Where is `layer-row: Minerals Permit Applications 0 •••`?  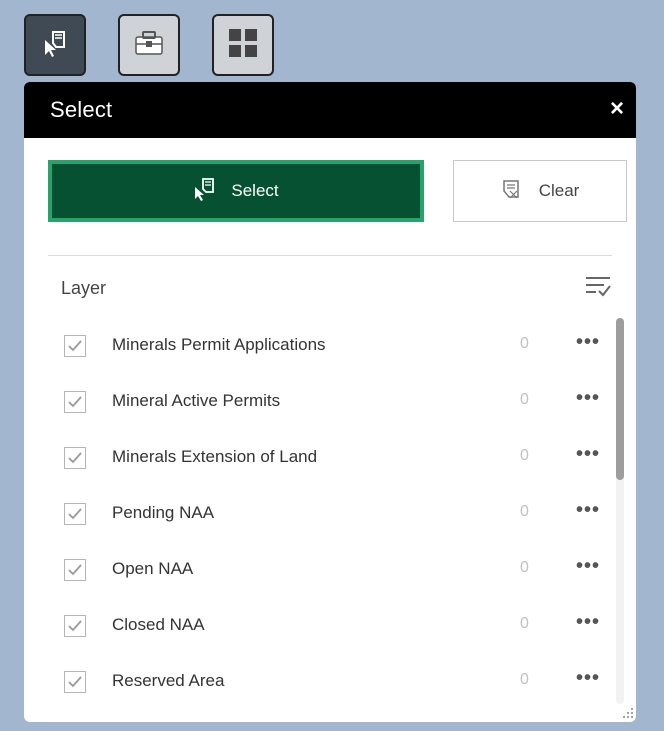
layer-row: Minerals Permit Applications 0 ••• is located at coordinates (324, 346).